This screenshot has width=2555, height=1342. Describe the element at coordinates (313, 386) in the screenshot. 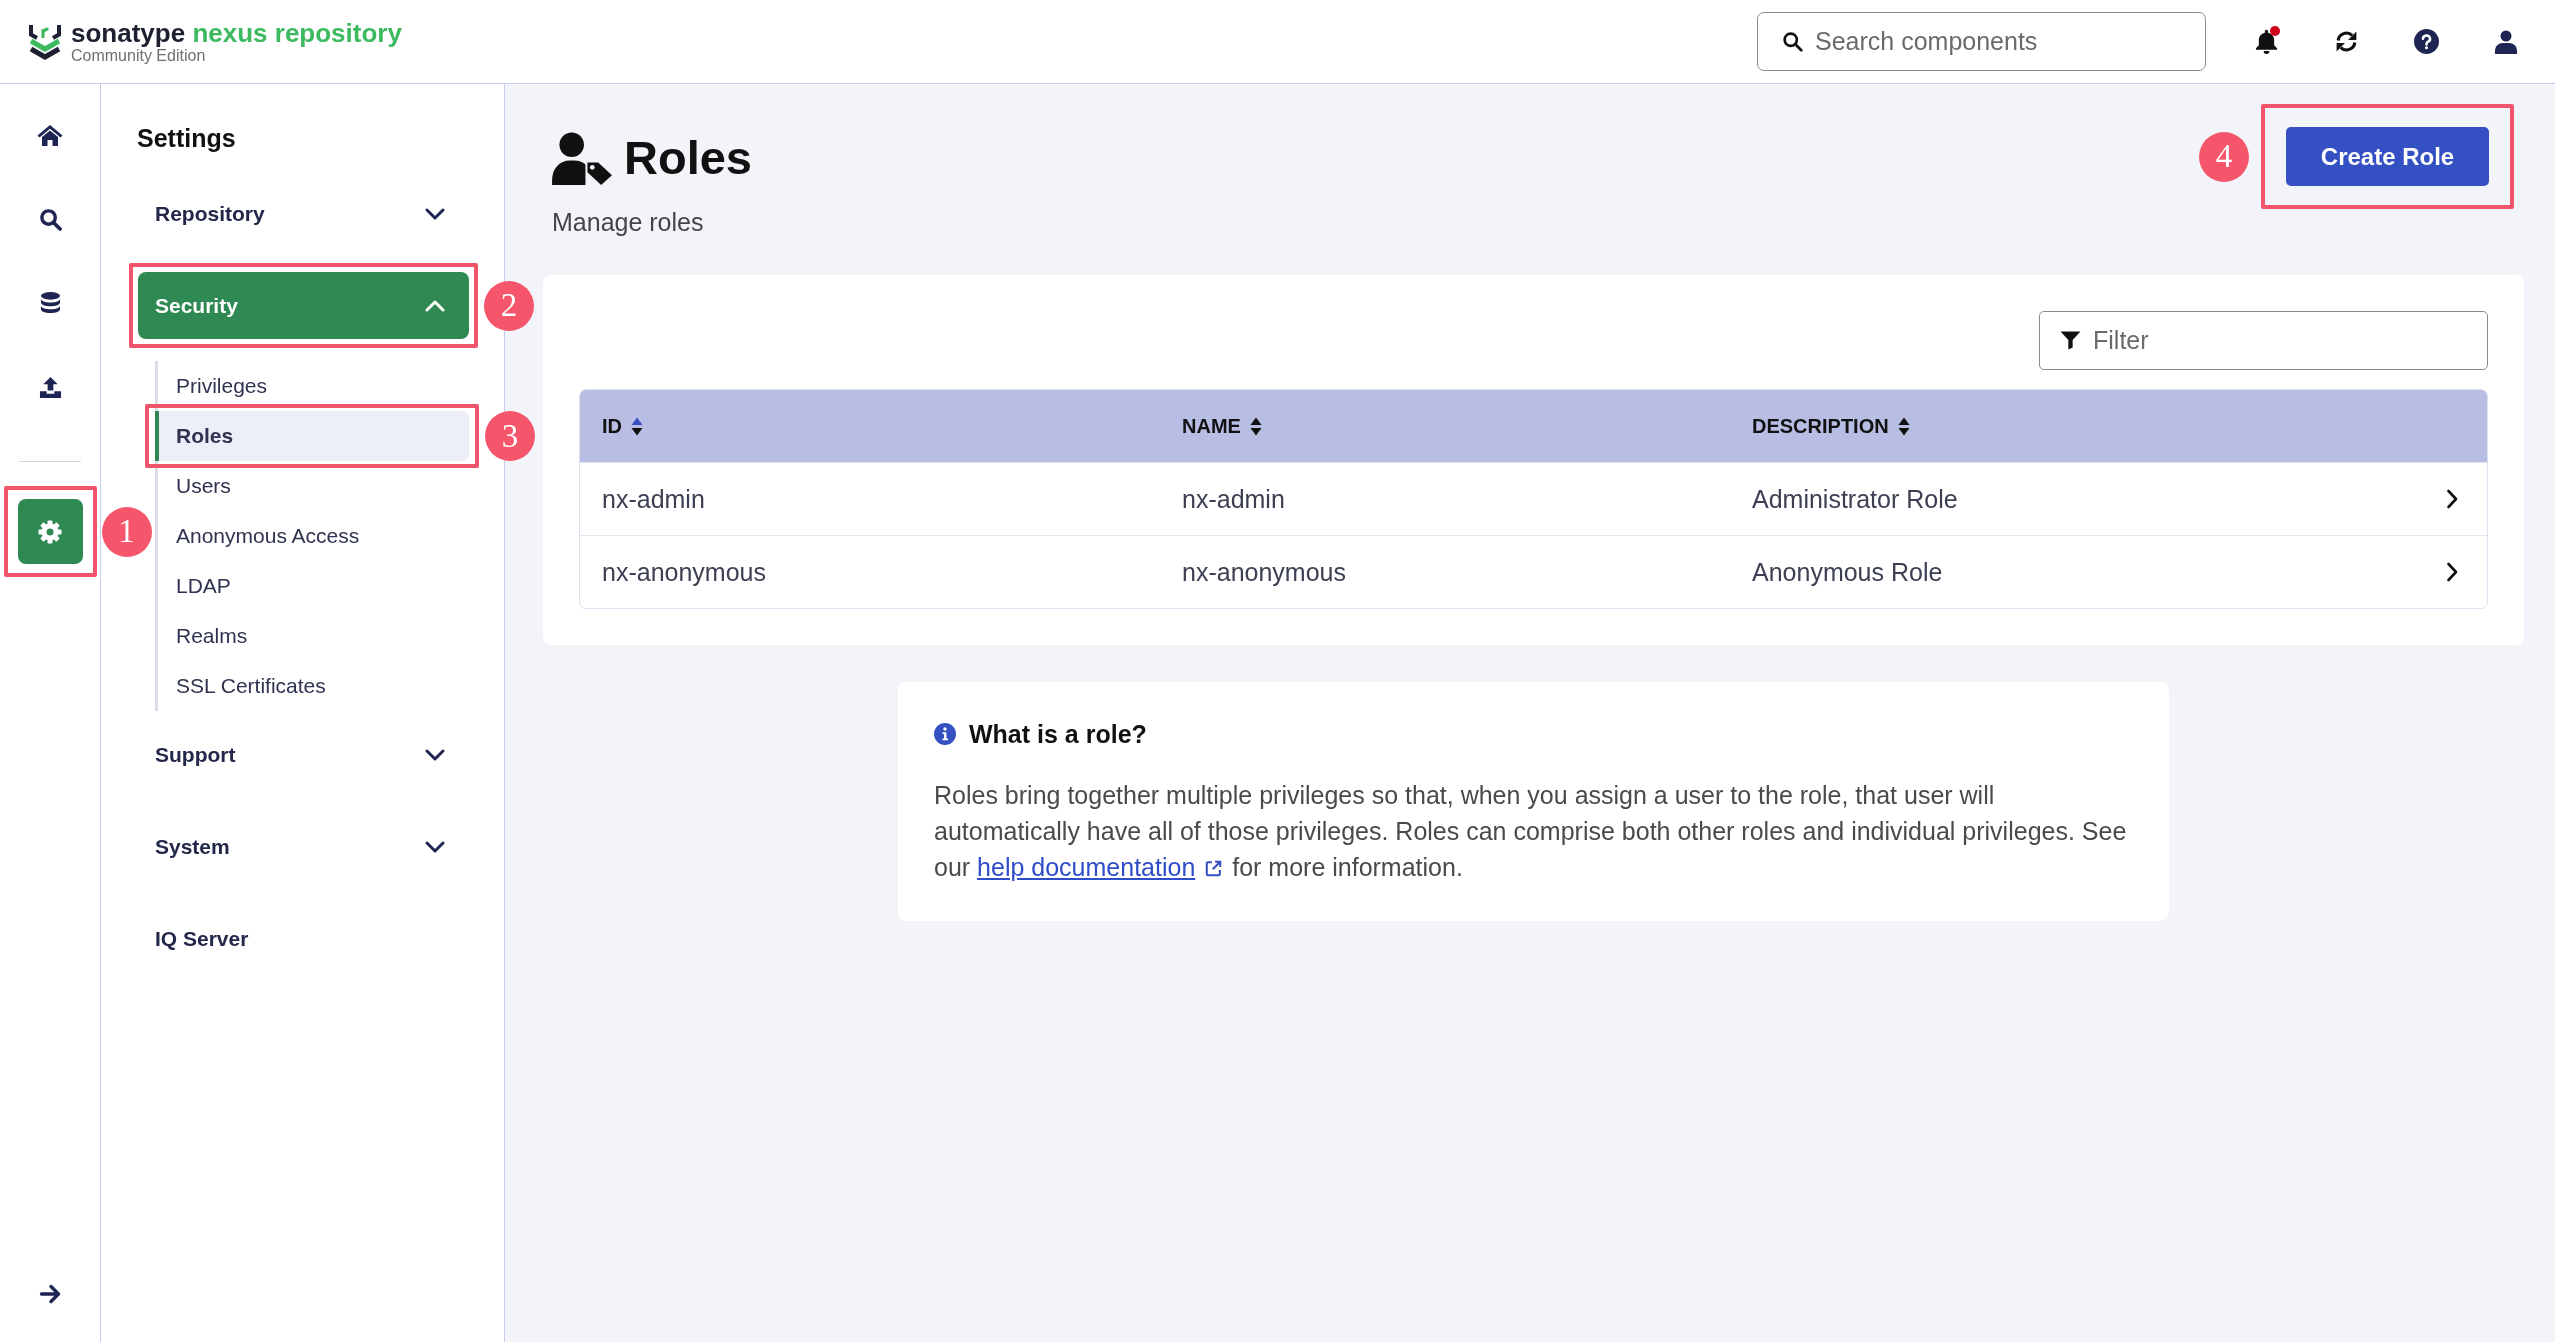

I see `nav-item: Privileges` at that location.